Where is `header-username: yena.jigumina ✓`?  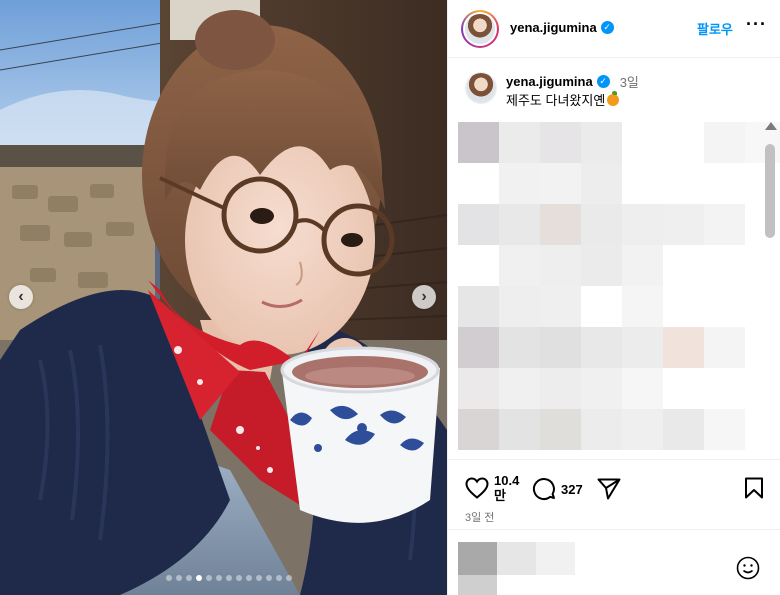 header-username: yena.jigumina ✓ is located at coordinates (562, 27).